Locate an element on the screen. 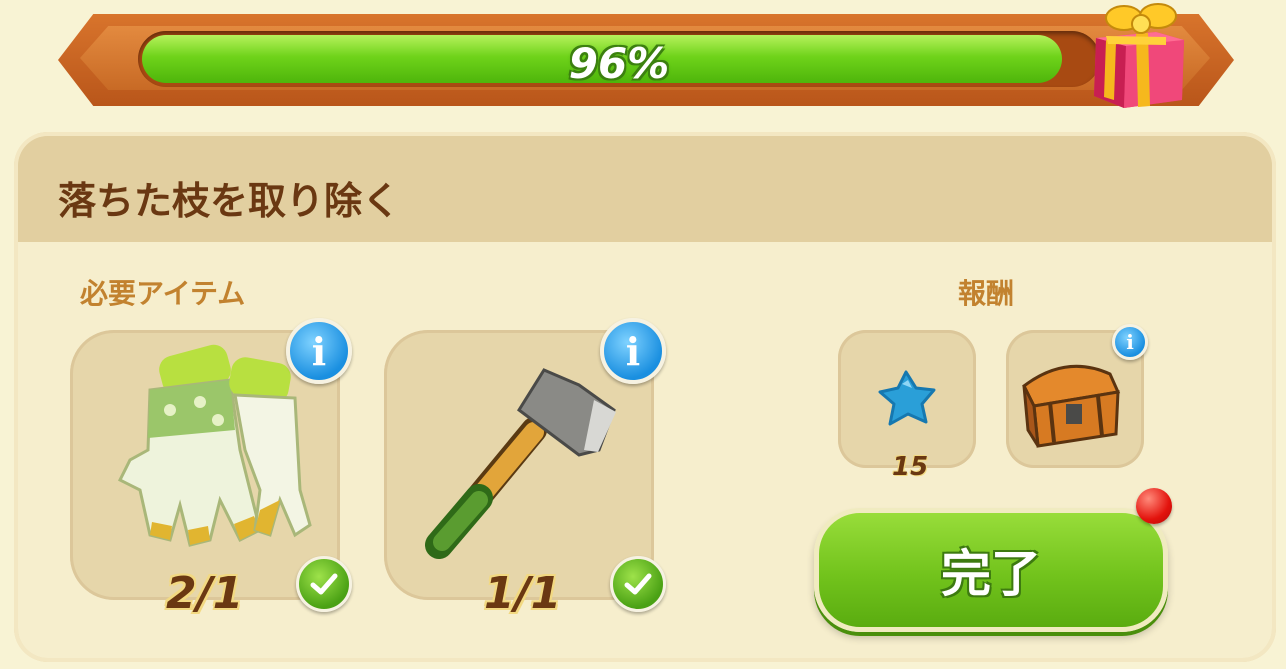  complete-button-label: 完了 is located at coordinates (991, 574).